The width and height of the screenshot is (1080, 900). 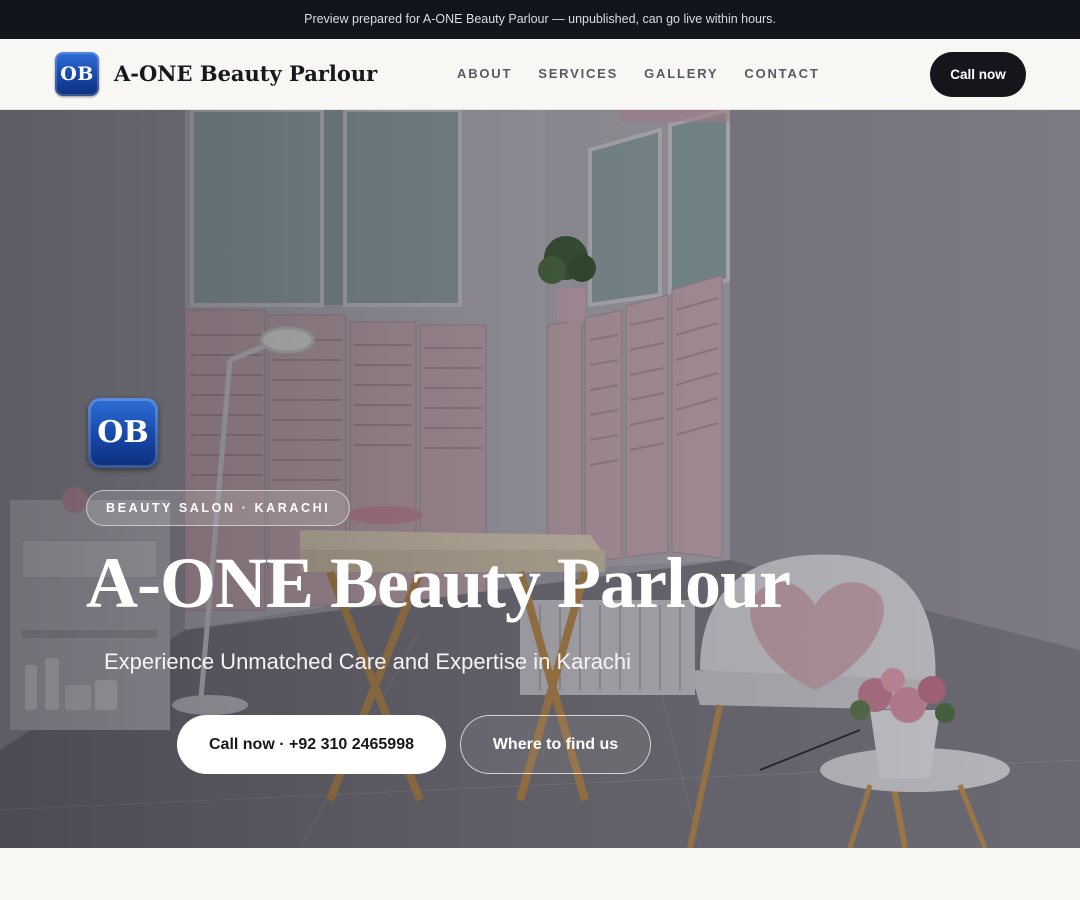 I want to click on logo-badge: OB, so click(x=77, y=74).